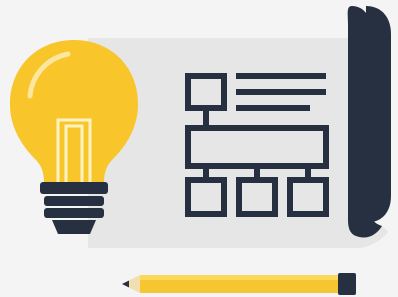 This screenshot has width=398, height=297. Describe the element at coordinates (125, 284) in the screenshot. I see `pencil-lead` at that location.